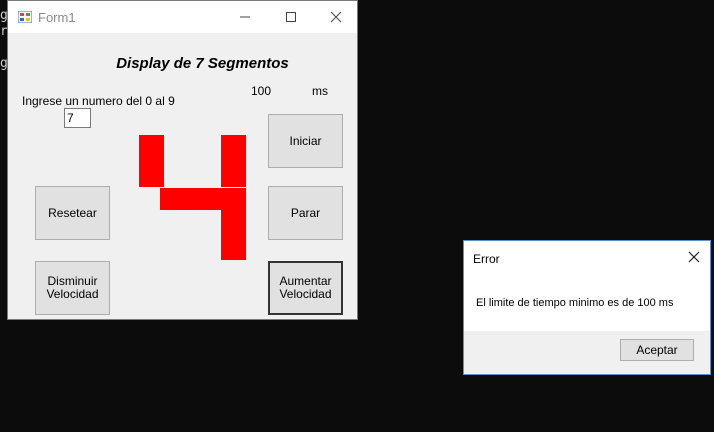 This screenshot has height=432, width=714. Describe the element at coordinates (587, 352) in the screenshot. I see `dialog-footer: Aceptar` at that location.